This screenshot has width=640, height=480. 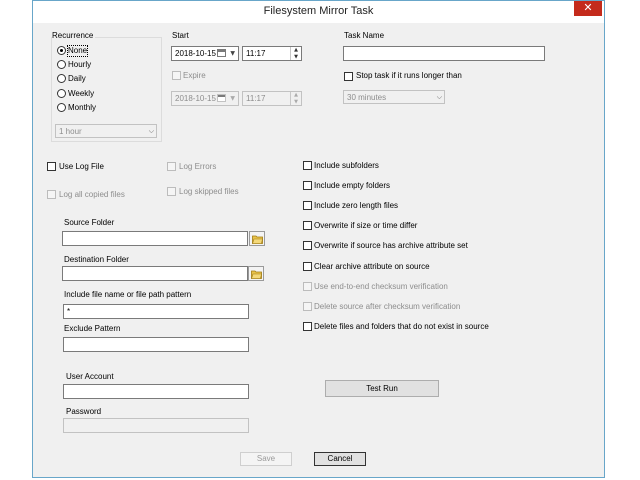 What do you see at coordinates (382, 388) in the screenshot?
I see `test-run-button: Test Run` at bounding box center [382, 388].